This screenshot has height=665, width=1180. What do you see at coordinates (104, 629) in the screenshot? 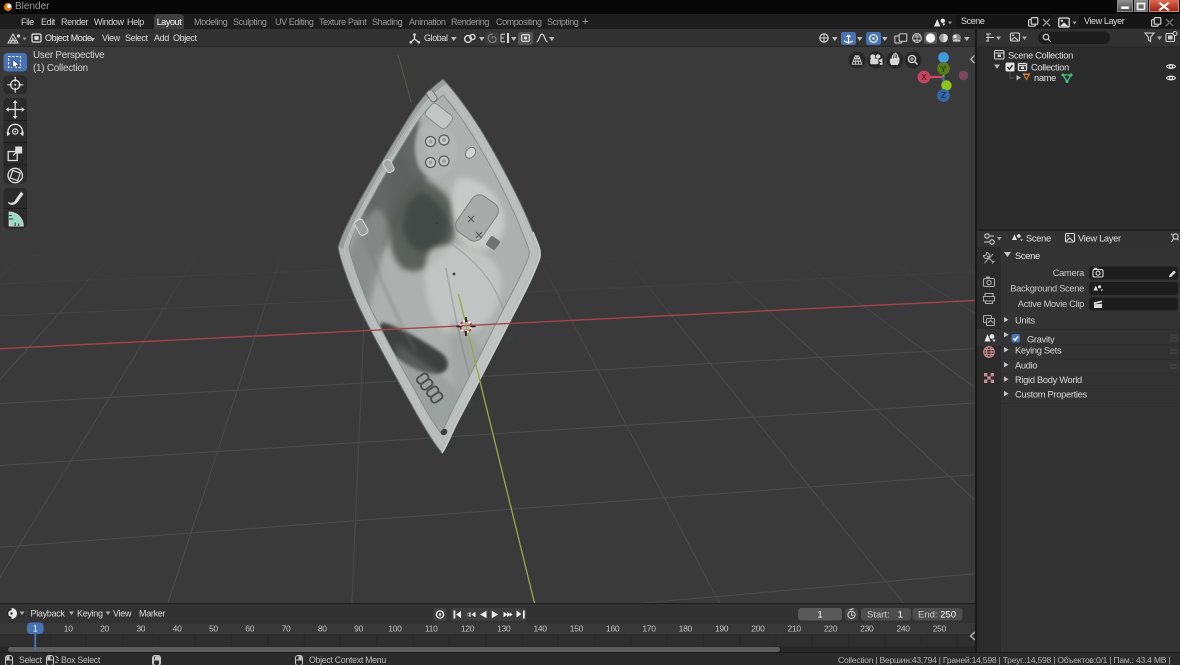
I see `svg-text: 20` at bounding box center [104, 629].